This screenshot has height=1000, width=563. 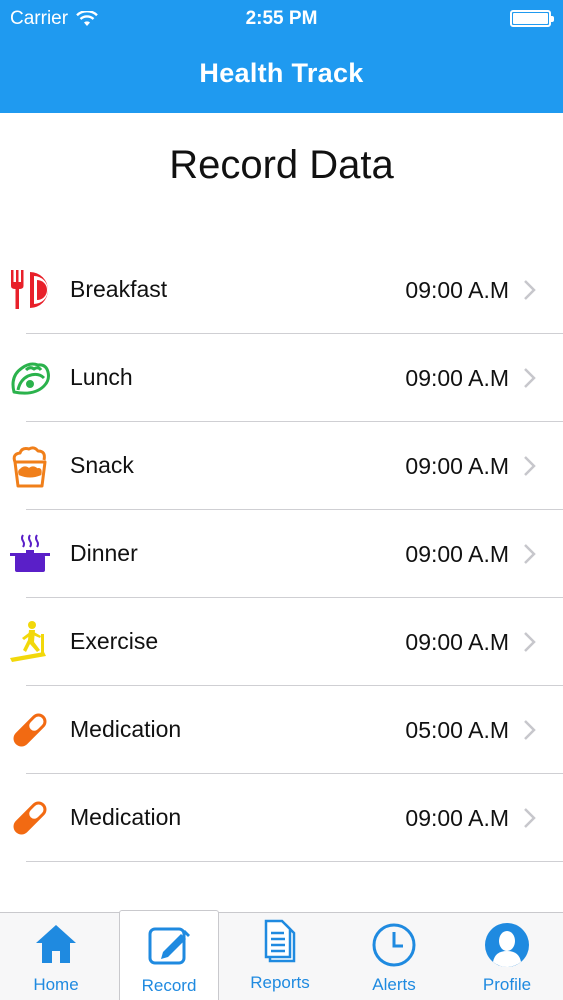 What do you see at coordinates (29, 289) in the screenshot?
I see `fork-plate-icon` at bounding box center [29, 289].